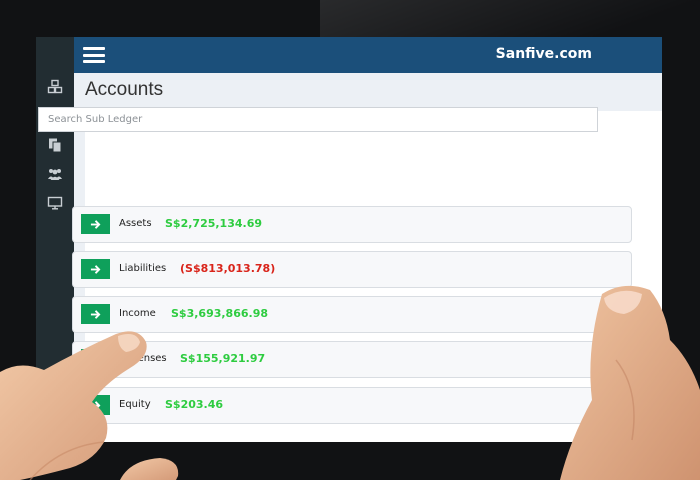  I want to click on sidebar, so click(55, 239).